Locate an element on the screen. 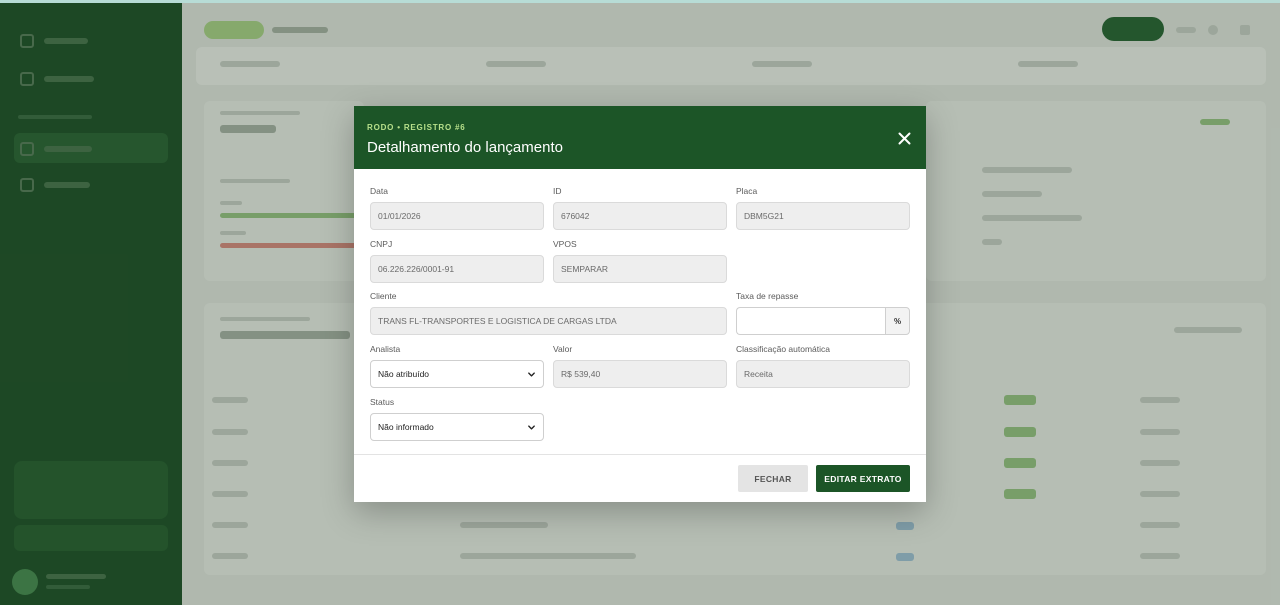 Image resolution: width=1280 pixels, height=605 pixels. close-button is located at coordinates (904, 138).